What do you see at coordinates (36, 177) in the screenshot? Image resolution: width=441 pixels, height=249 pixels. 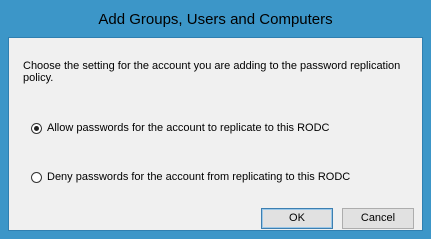 I see `deny-replication-radio` at bounding box center [36, 177].